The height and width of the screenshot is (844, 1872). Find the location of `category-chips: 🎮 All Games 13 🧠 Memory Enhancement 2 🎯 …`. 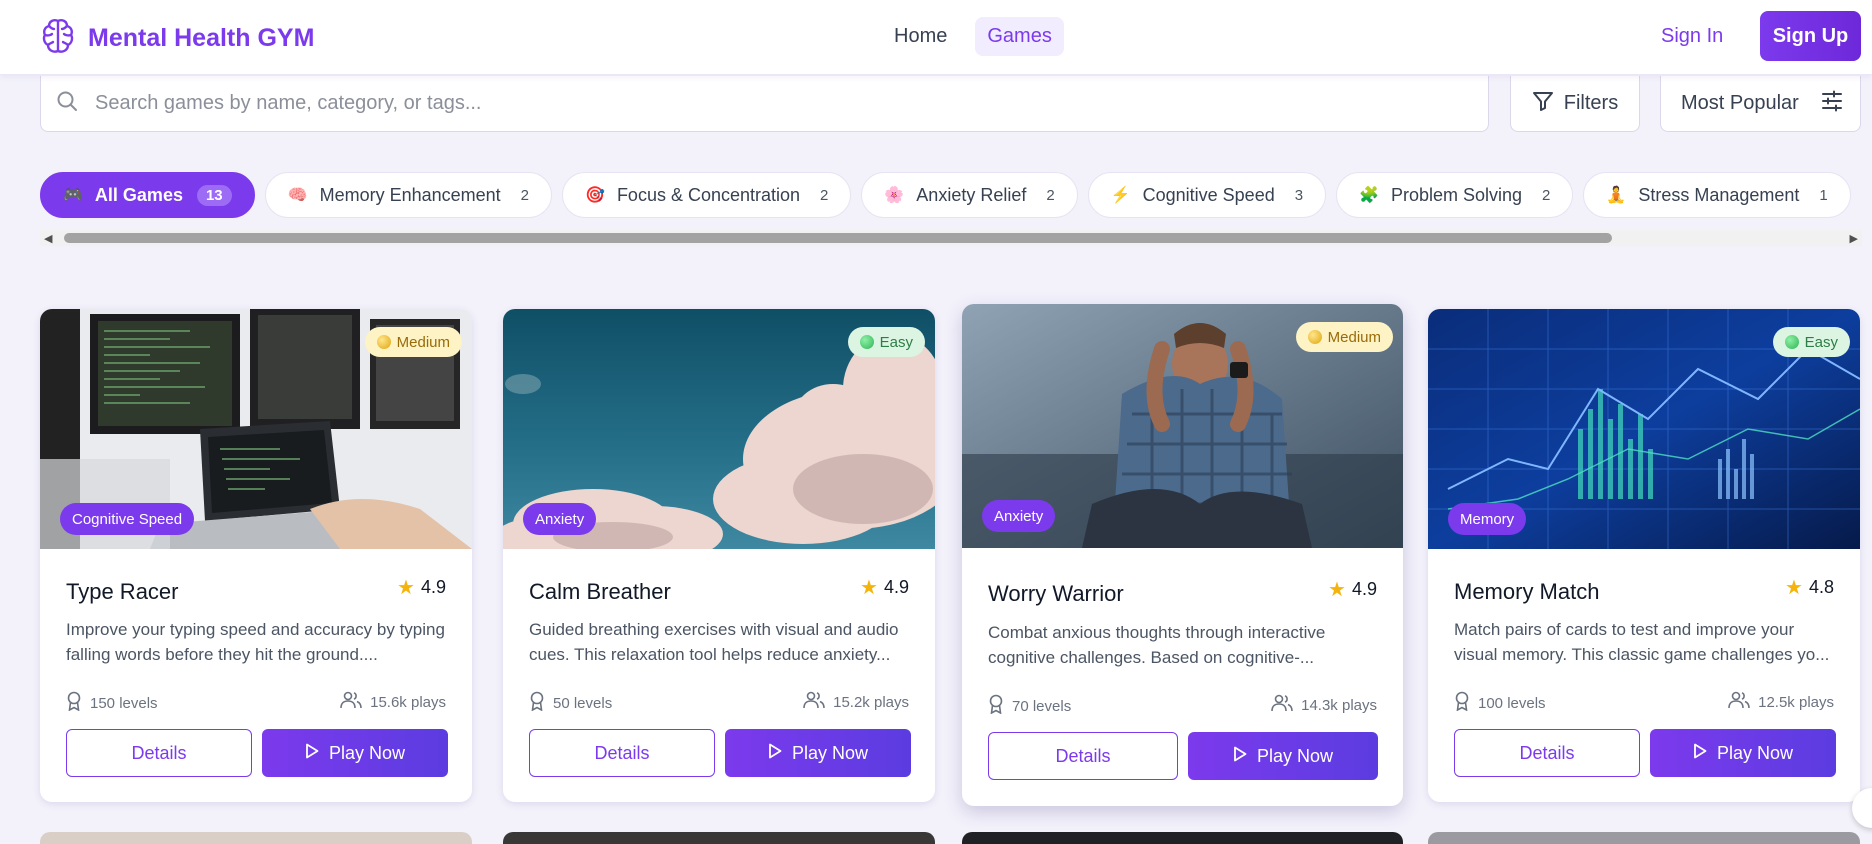

category-chips: 🎮 All Games 13 🧠 Memory Enhancement 2 🎯 … is located at coordinates (951, 196).